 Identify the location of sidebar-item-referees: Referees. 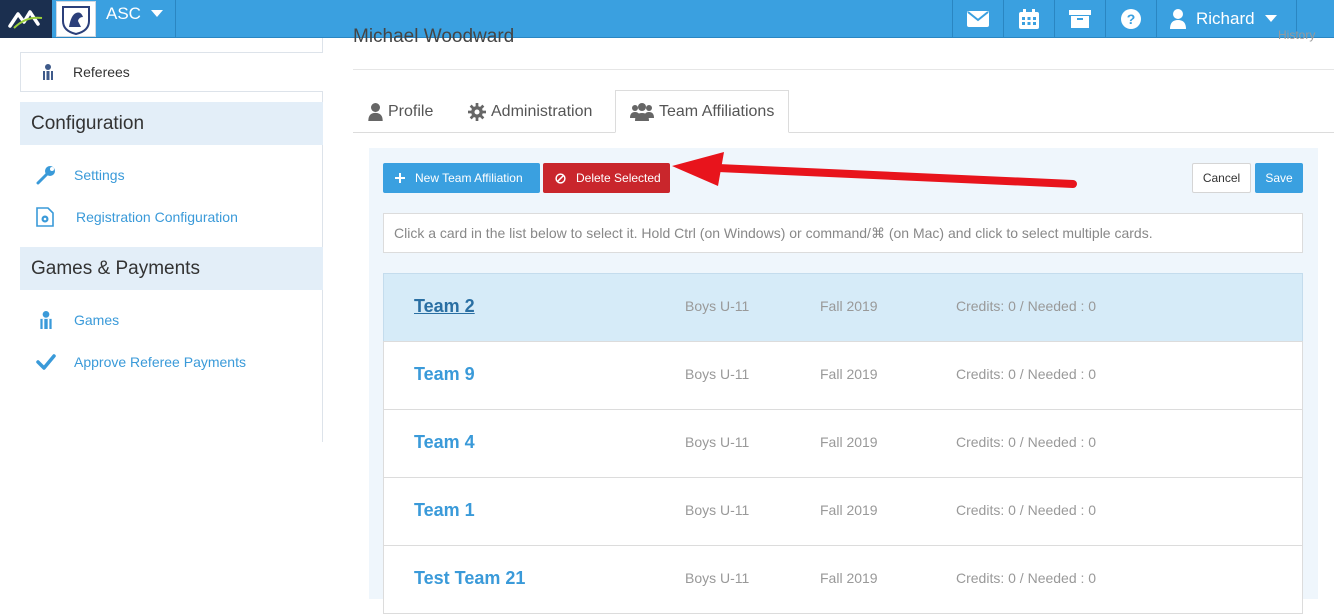
(171, 72).